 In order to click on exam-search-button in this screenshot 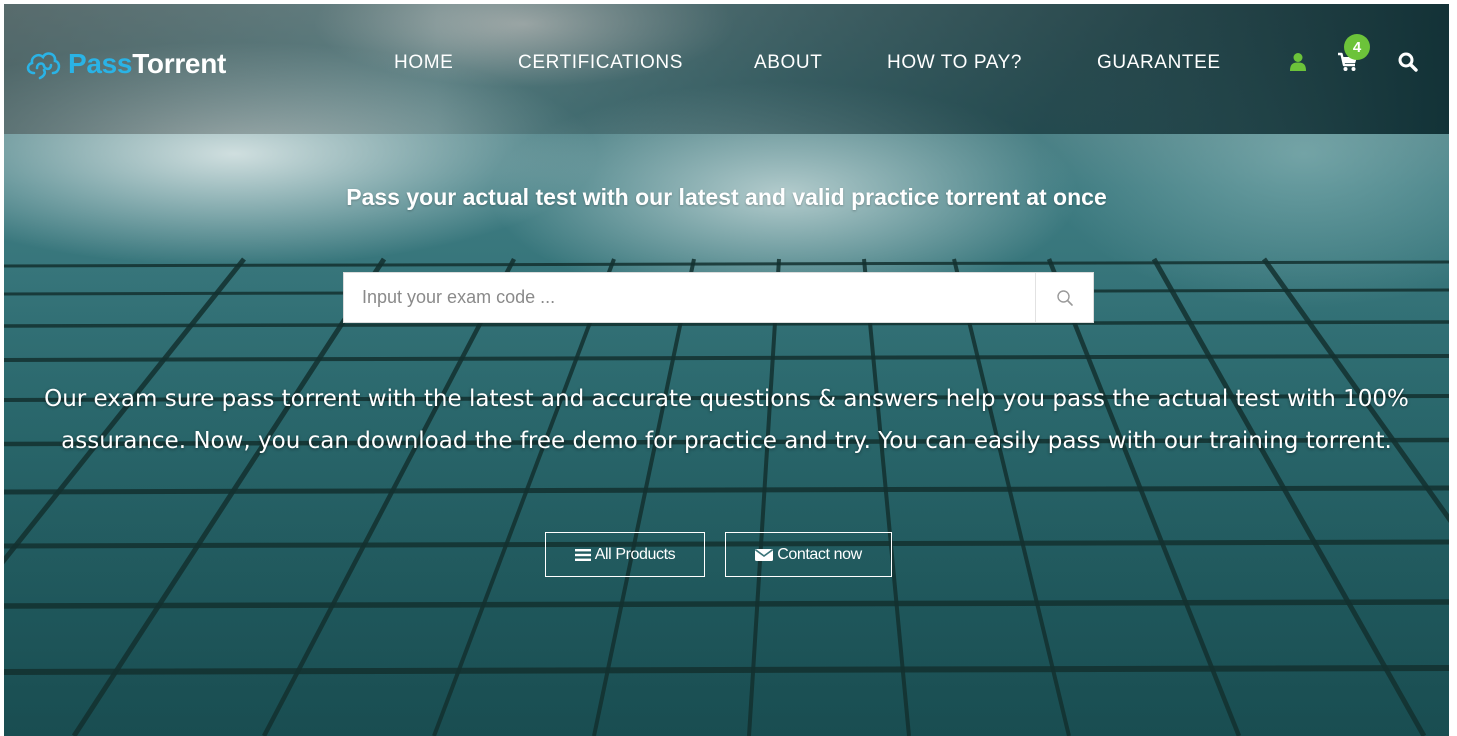, I will do `click(1064, 297)`.